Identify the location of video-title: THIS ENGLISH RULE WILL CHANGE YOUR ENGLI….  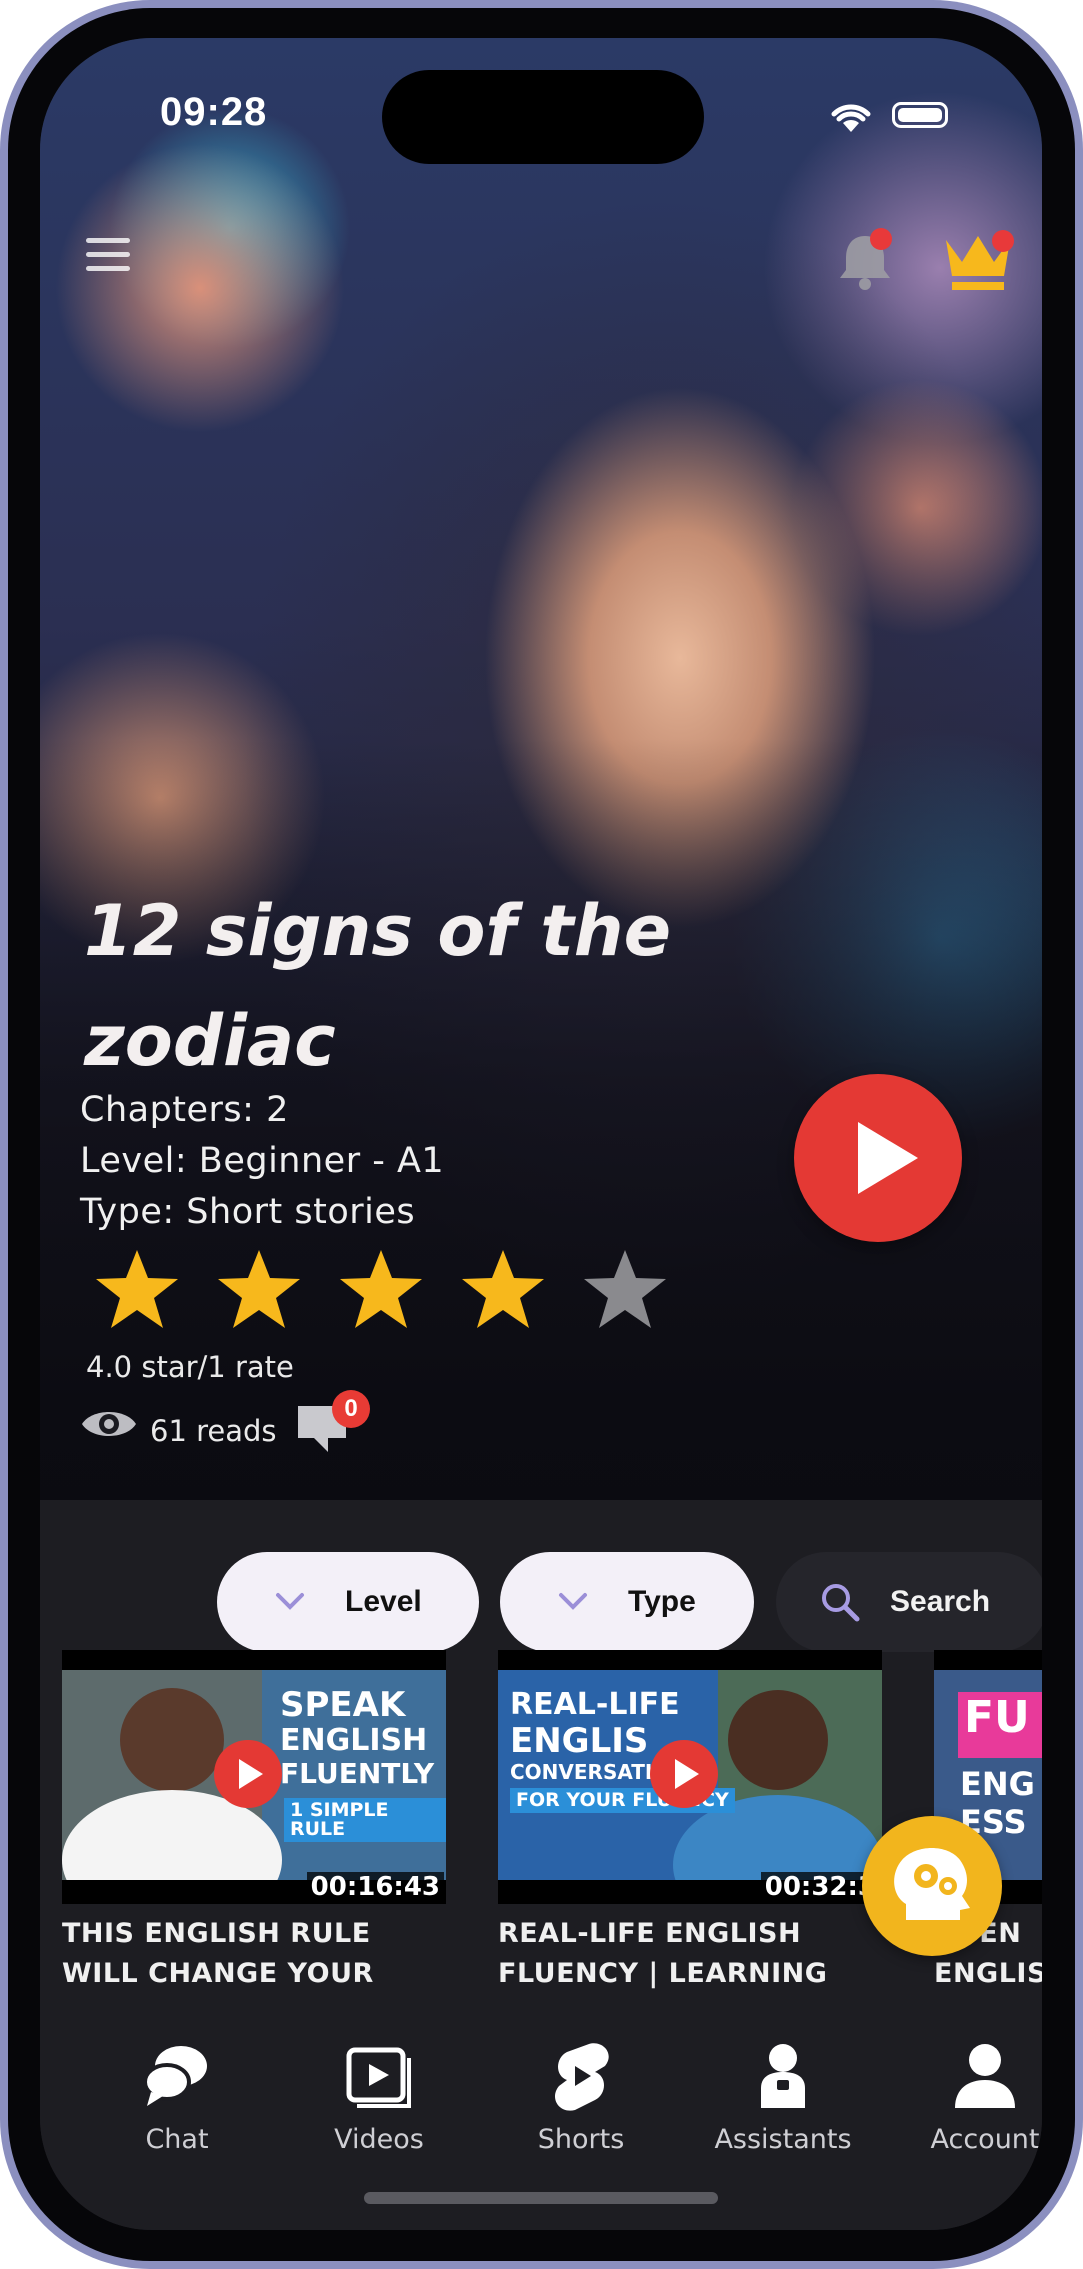
(218, 1953).